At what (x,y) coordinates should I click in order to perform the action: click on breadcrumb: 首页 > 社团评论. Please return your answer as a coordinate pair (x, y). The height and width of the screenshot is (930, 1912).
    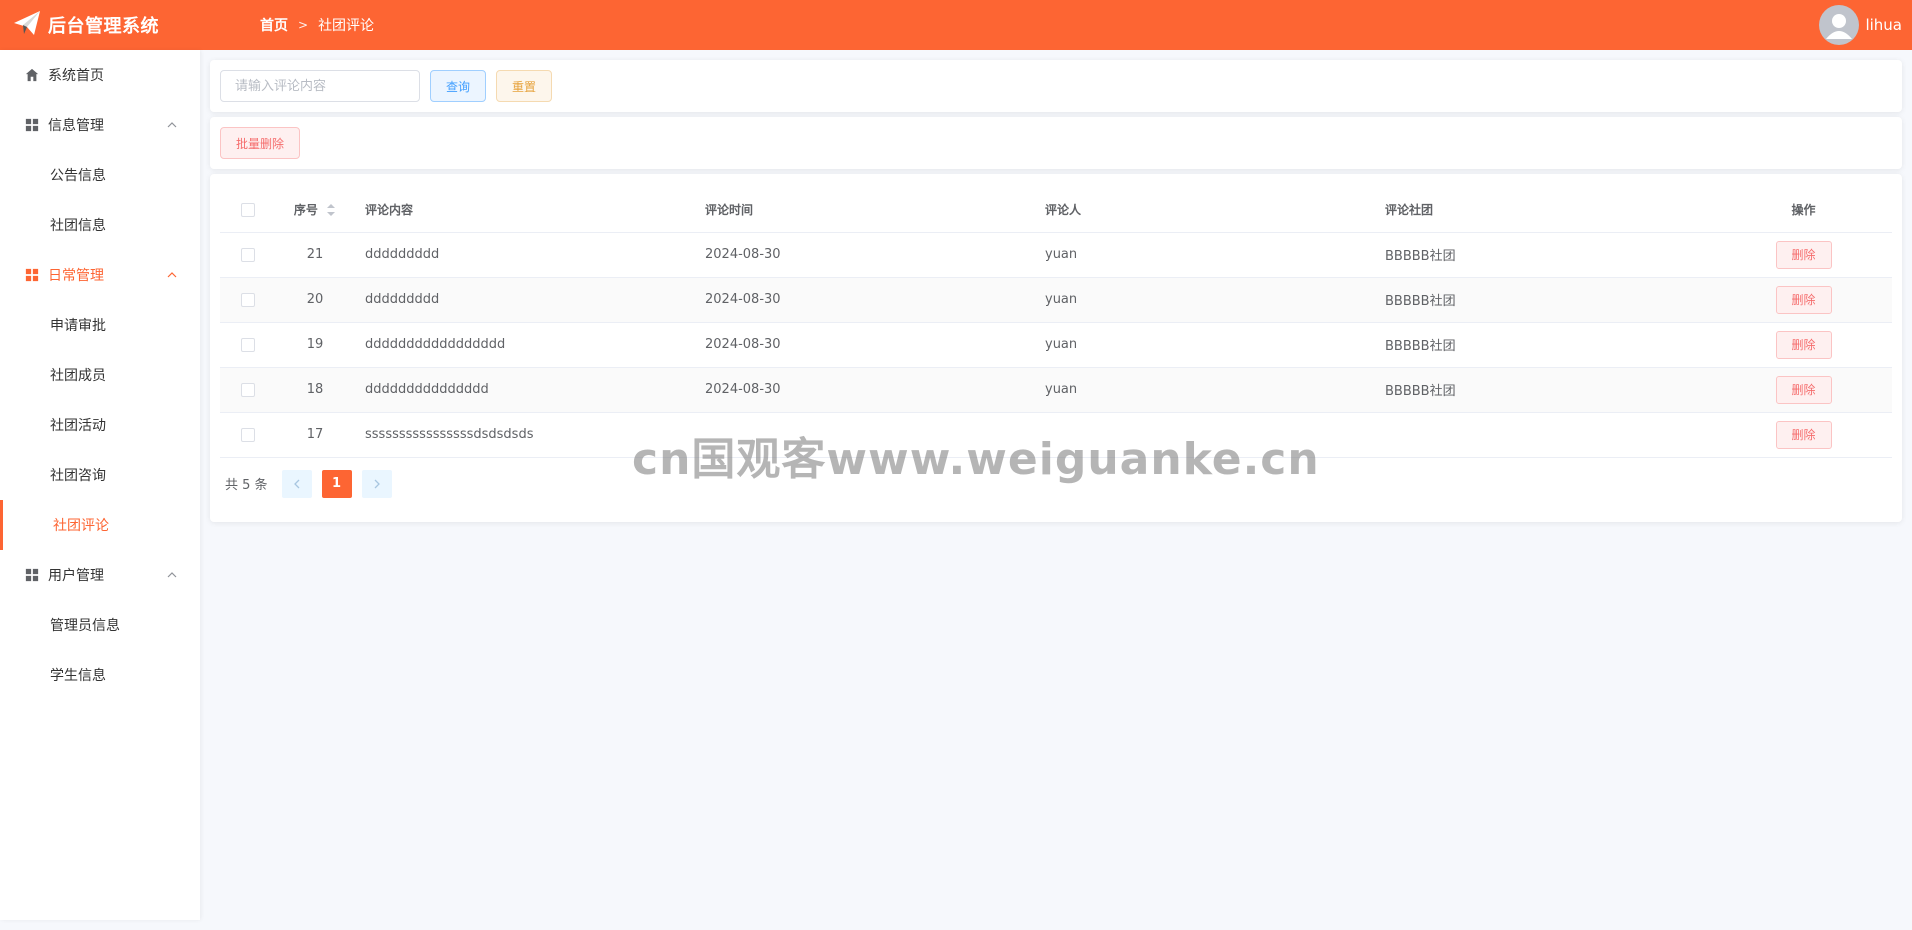
    Looking at the image, I should click on (317, 25).